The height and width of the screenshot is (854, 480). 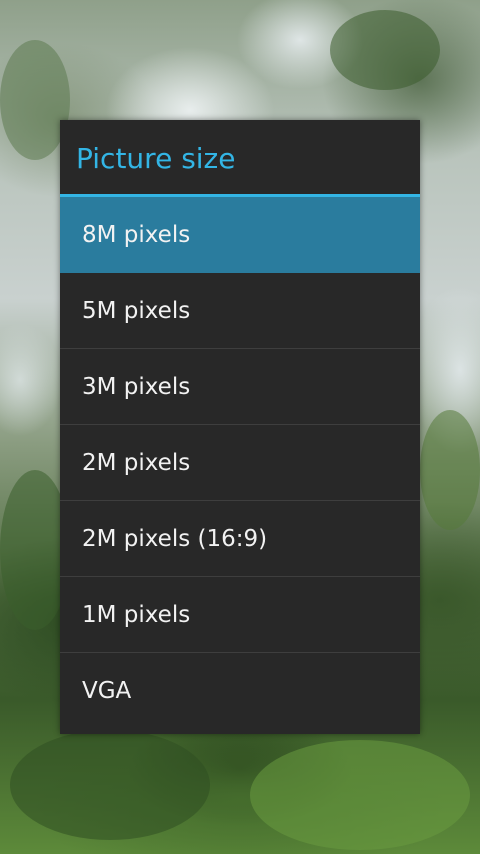 I want to click on option-3m-pixels: 3M pixels, so click(x=240, y=387).